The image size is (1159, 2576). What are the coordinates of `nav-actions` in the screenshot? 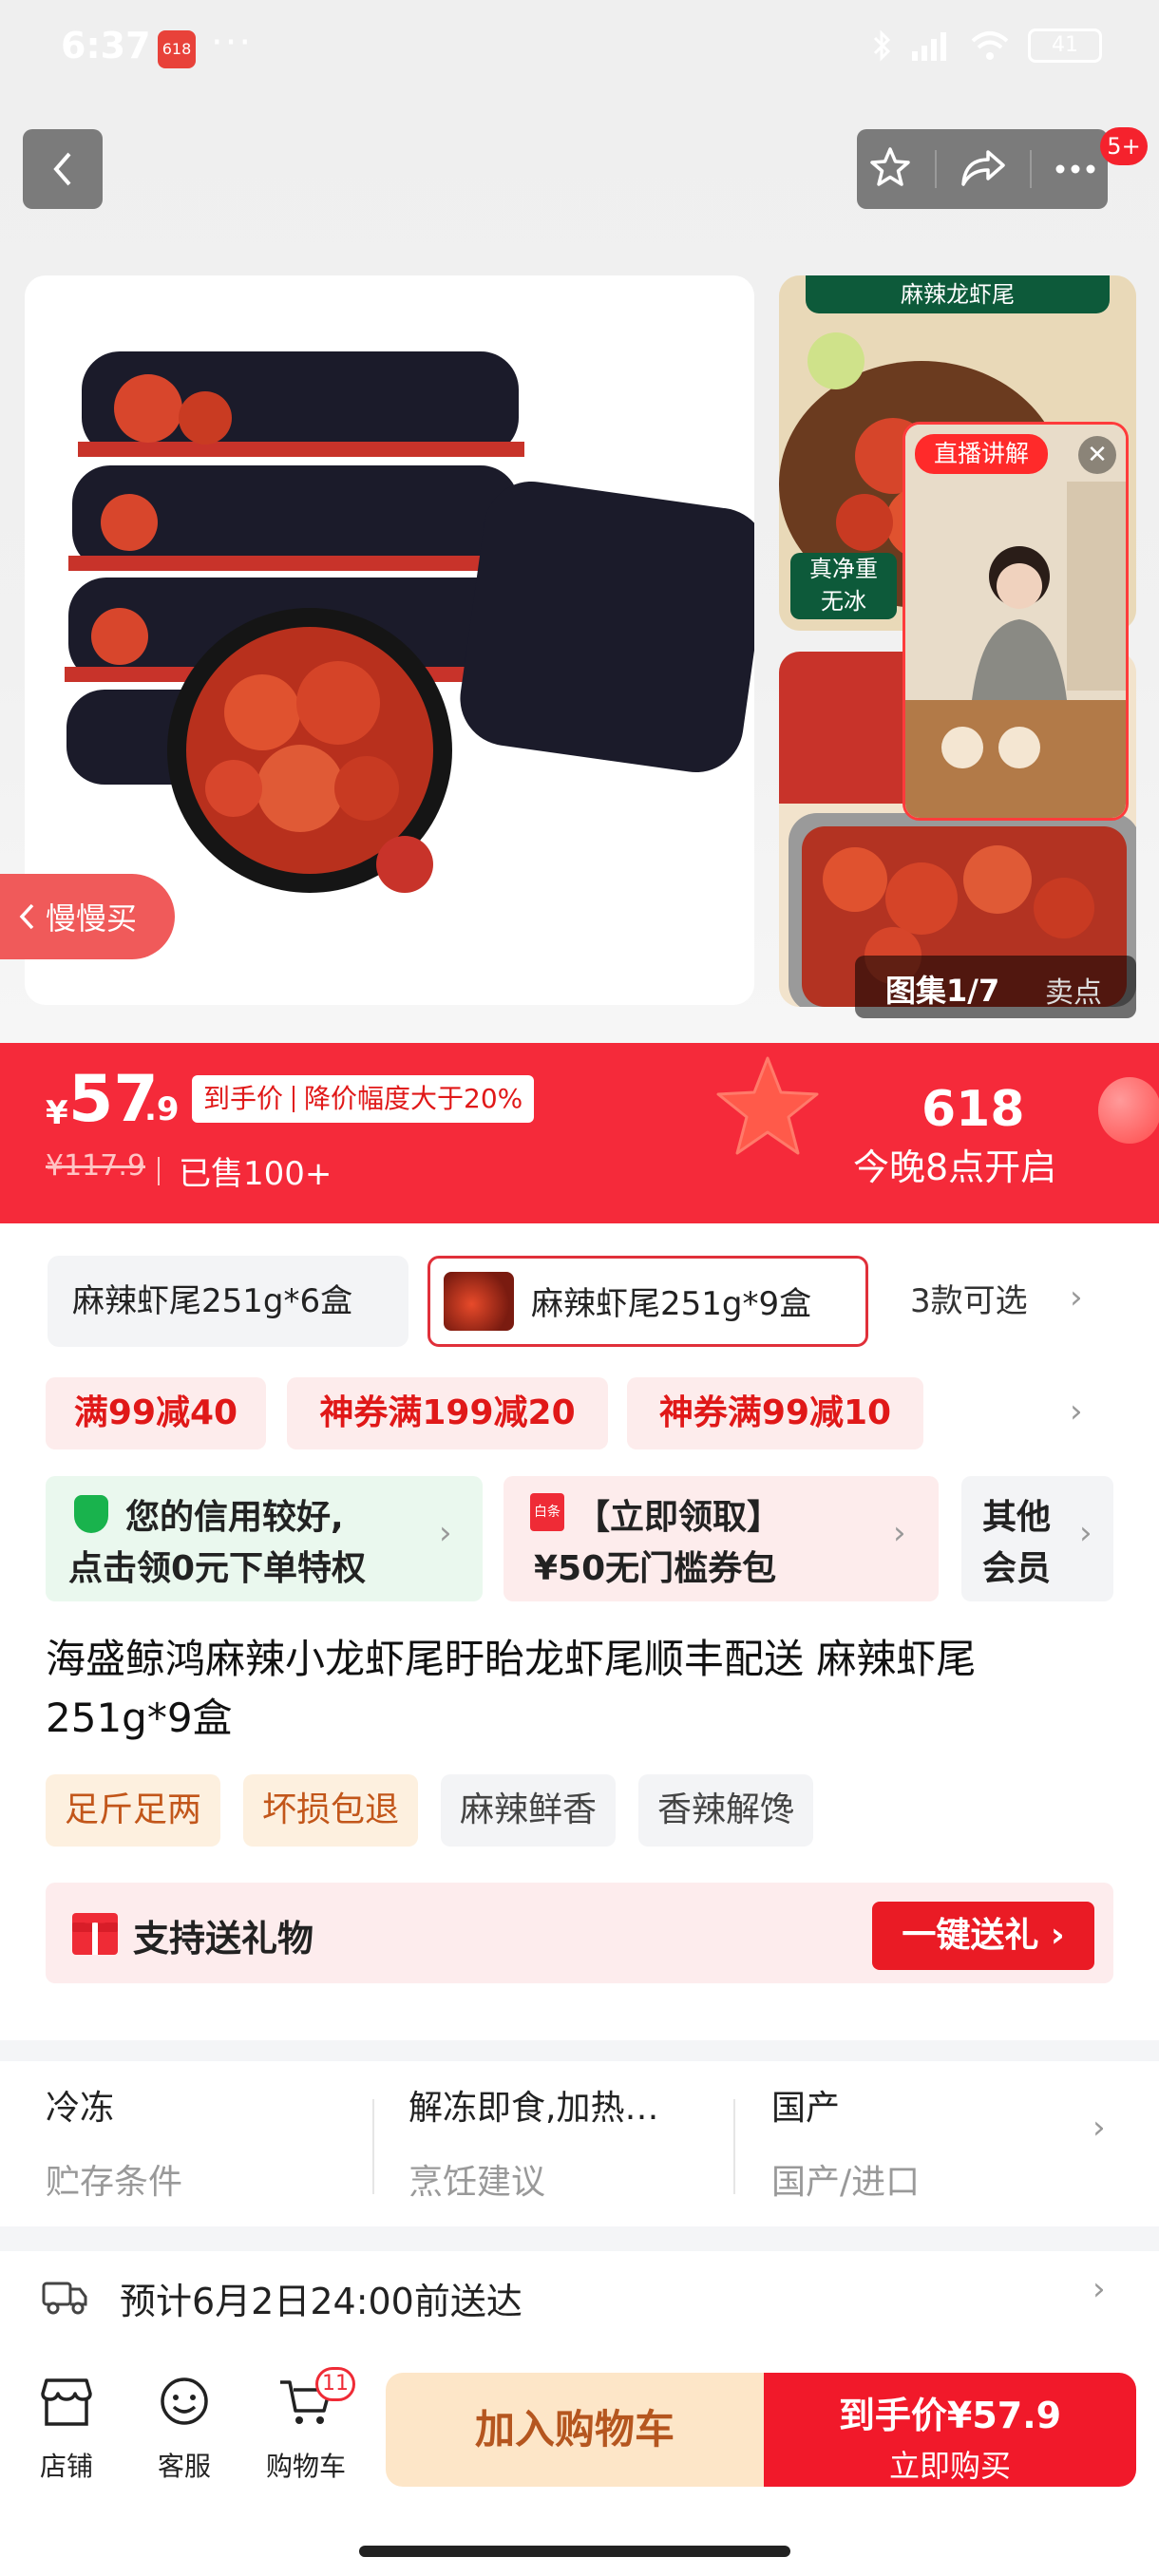 It's located at (982, 169).